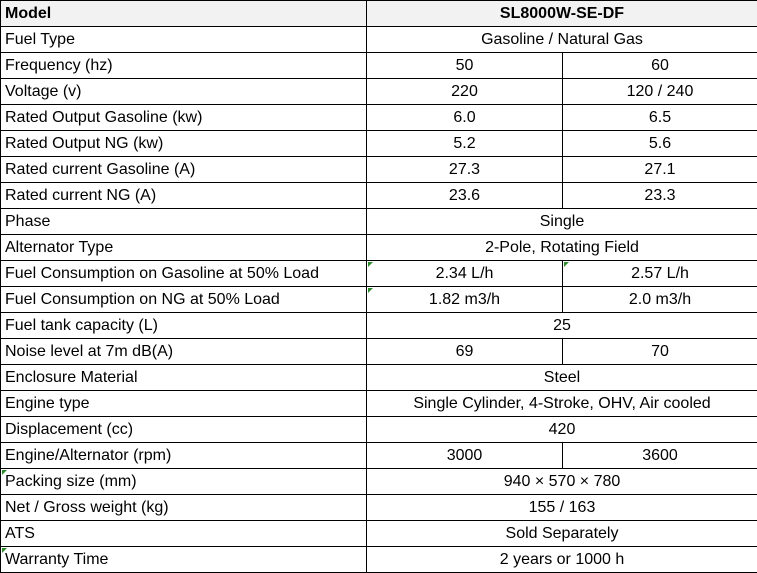 The width and height of the screenshot is (757, 573). What do you see at coordinates (183, 247) in the screenshot?
I see `row-label: Alternator Type` at bounding box center [183, 247].